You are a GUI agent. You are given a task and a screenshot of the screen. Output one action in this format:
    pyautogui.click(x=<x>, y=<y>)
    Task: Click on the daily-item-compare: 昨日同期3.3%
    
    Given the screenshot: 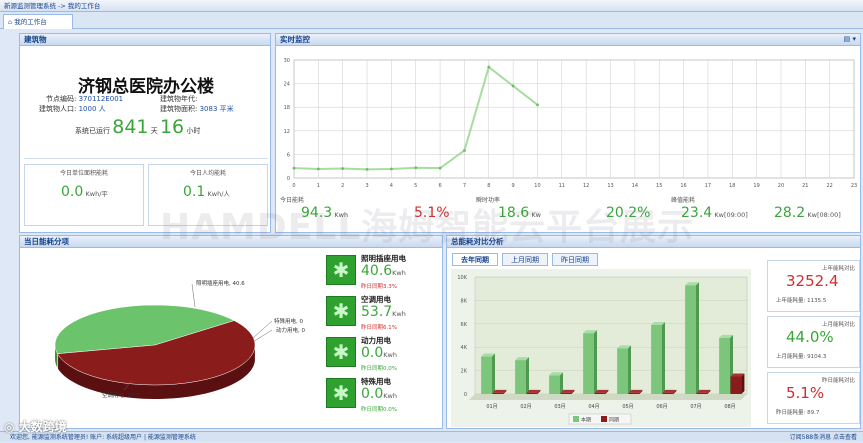 What is the action you would take?
    pyautogui.click(x=379, y=287)
    